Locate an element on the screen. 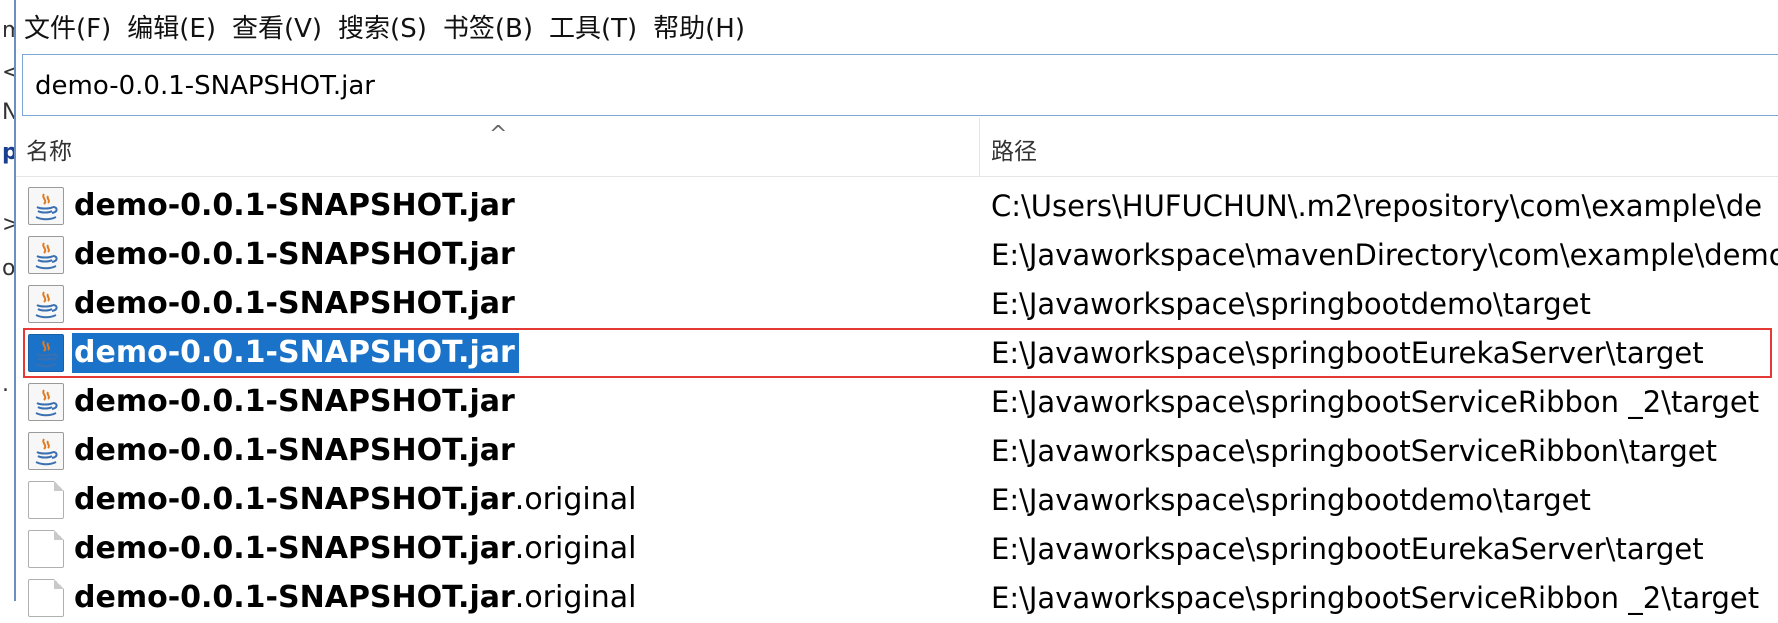  search-box is located at coordinates (900, 85).